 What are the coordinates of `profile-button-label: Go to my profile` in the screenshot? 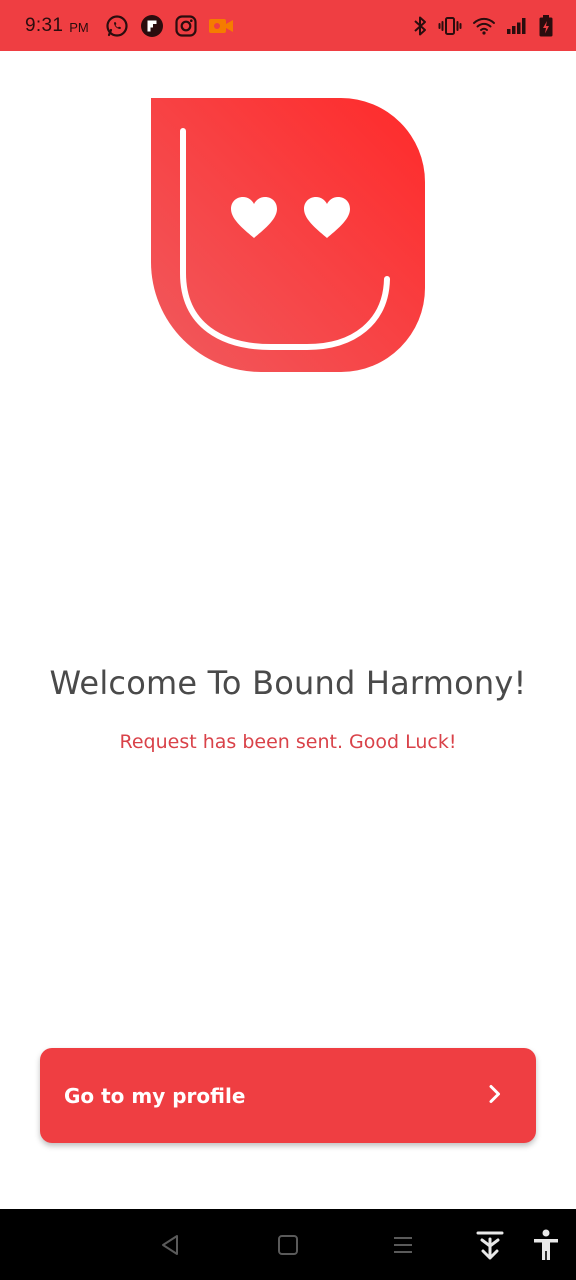 It's located at (155, 1095).